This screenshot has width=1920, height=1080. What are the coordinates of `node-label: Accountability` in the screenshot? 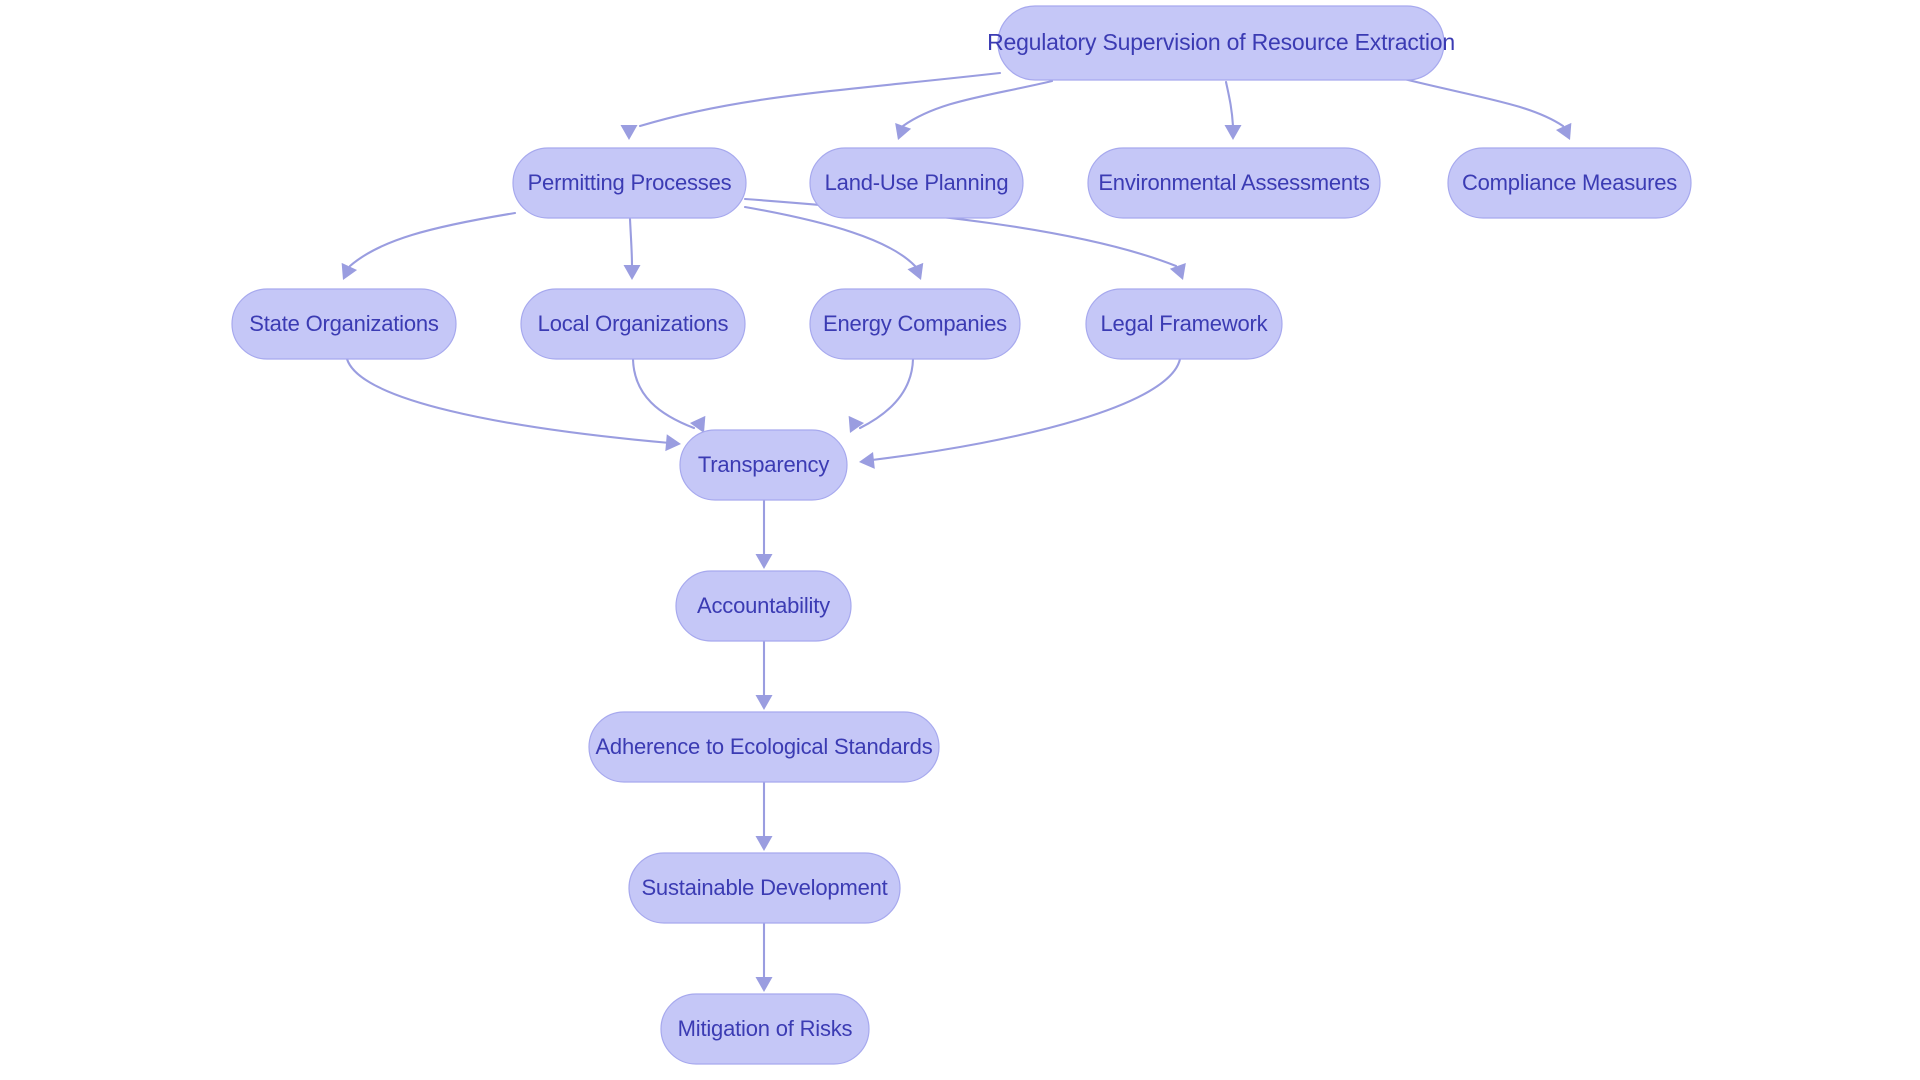 It's located at (763, 605).